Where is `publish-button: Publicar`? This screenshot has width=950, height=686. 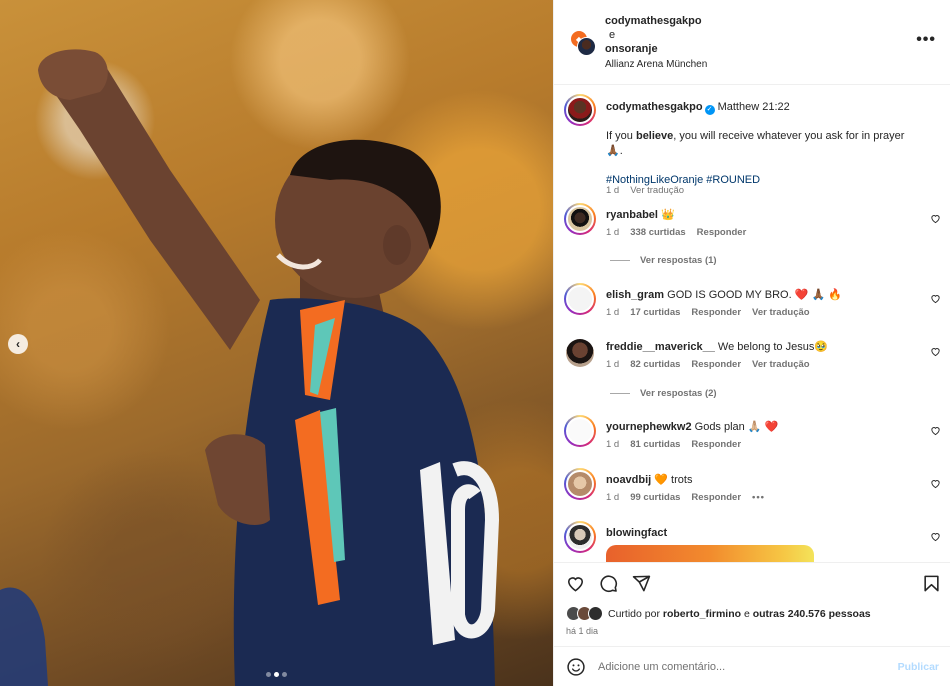 publish-button: Publicar is located at coordinates (918, 667).